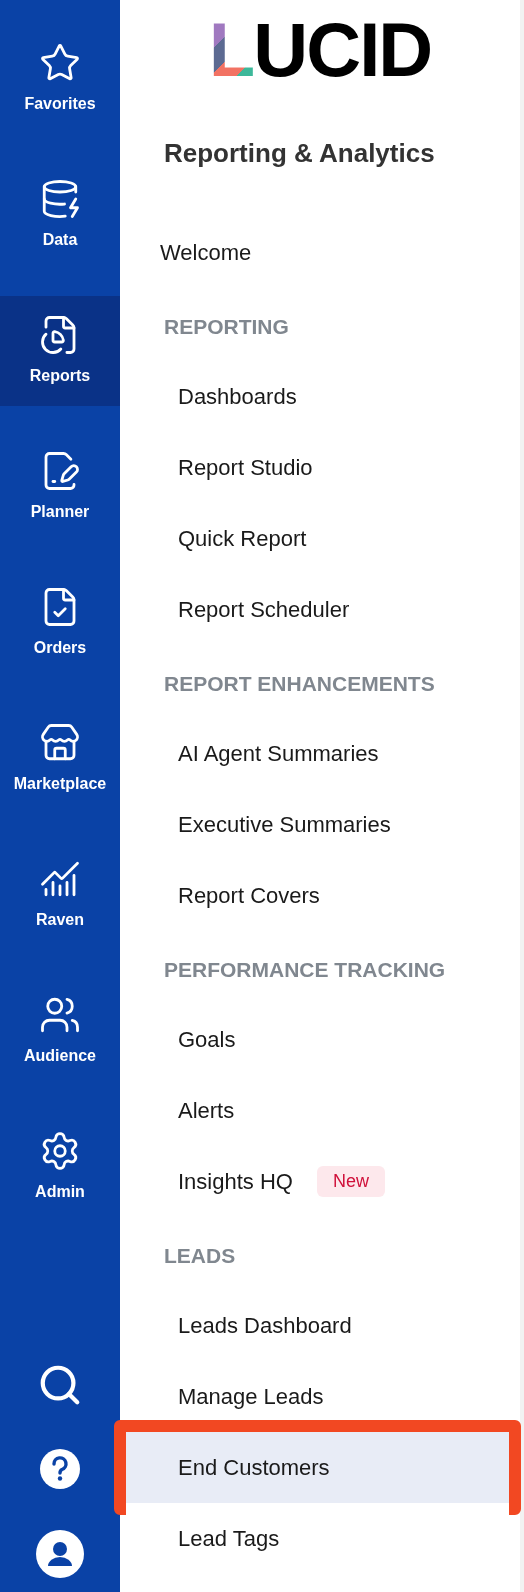 Image resolution: width=524 pixels, height=1592 pixels. I want to click on new-badge: New, so click(350, 1181).